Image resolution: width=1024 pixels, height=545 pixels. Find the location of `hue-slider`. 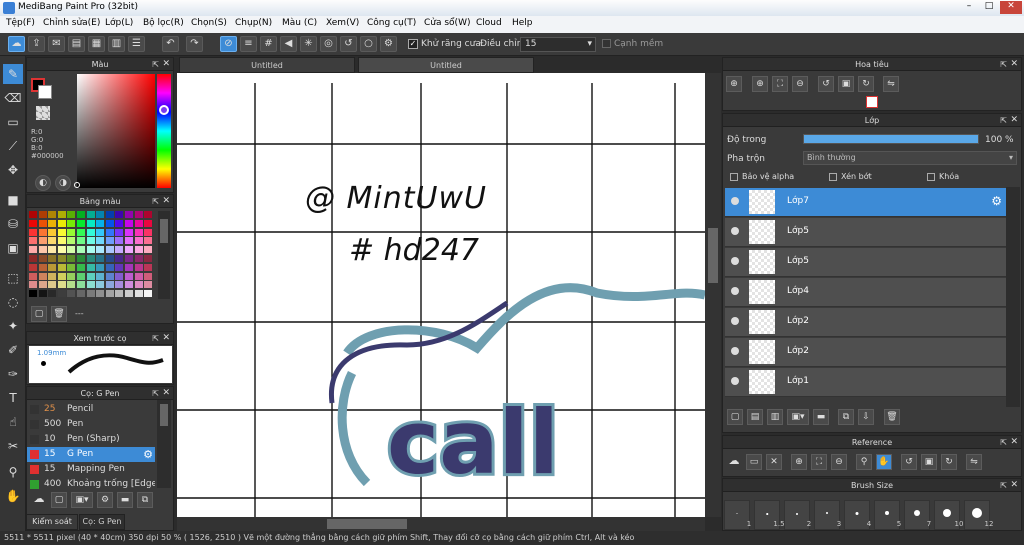

hue-slider is located at coordinates (164, 131).